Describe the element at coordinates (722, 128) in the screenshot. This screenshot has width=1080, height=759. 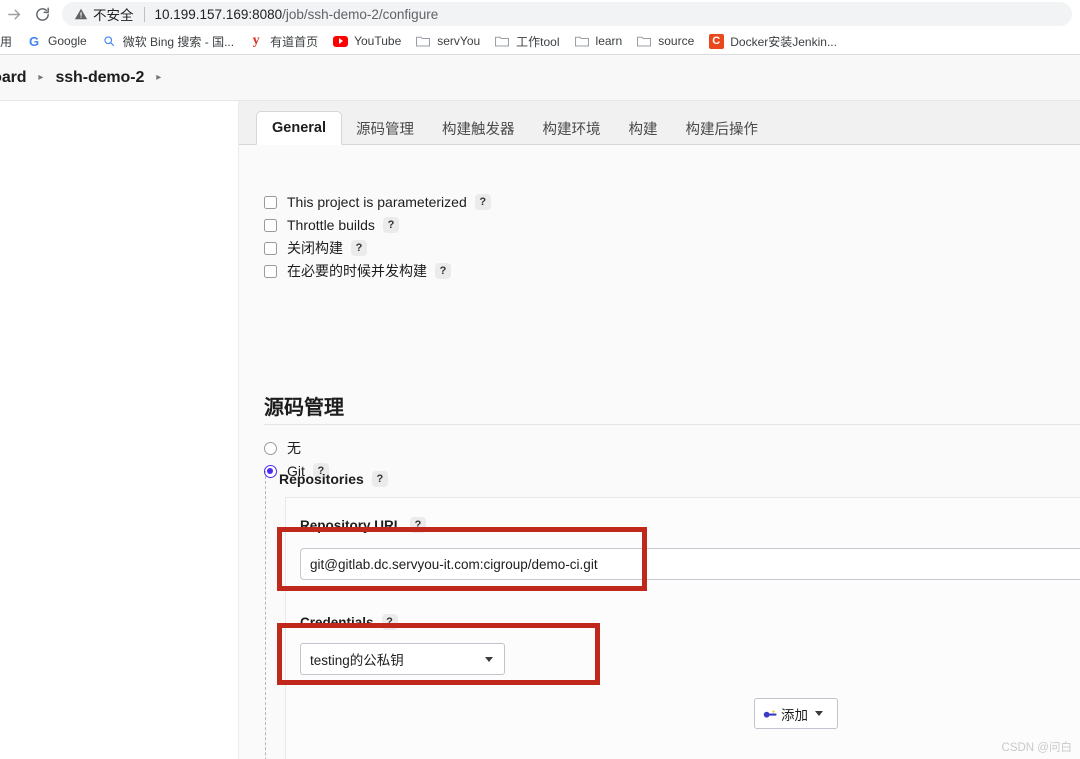
I see `tab-post-build: 构建后操作` at that location.